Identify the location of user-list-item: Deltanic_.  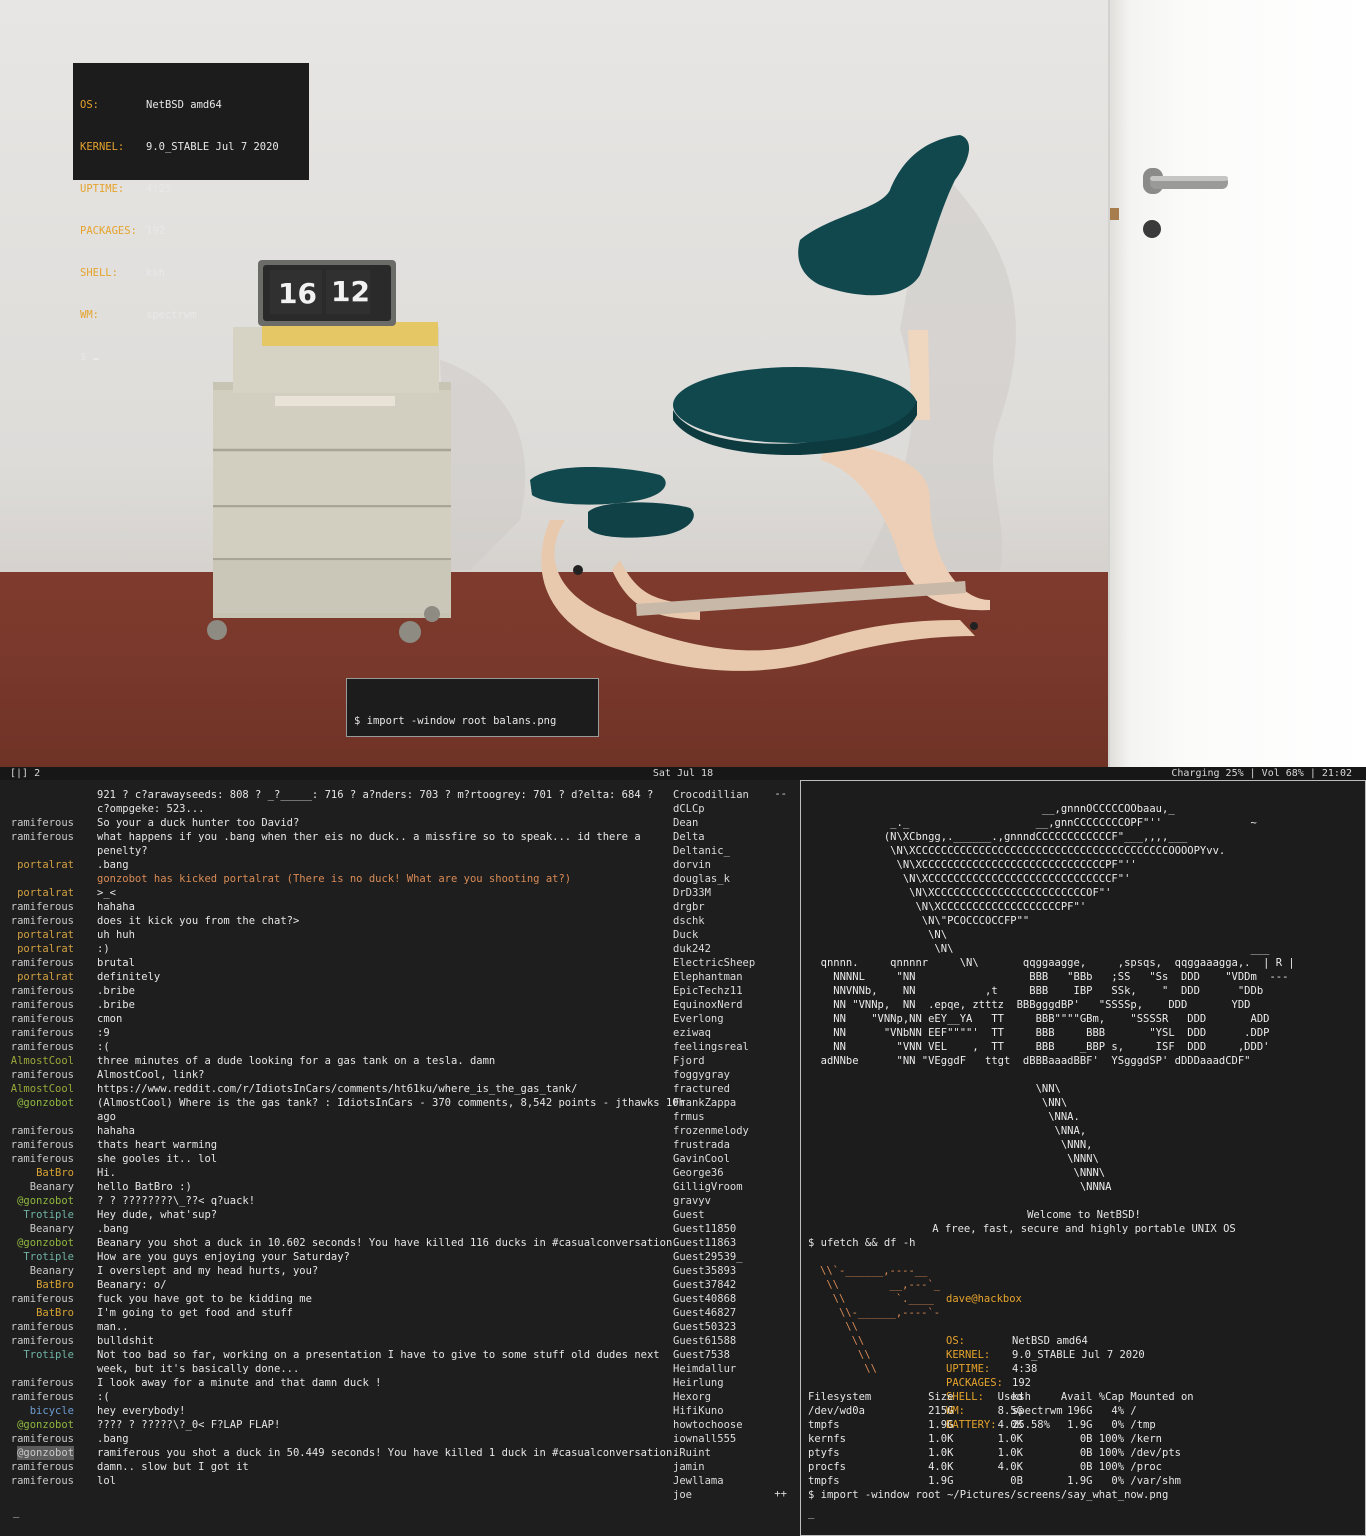
(734, 851).